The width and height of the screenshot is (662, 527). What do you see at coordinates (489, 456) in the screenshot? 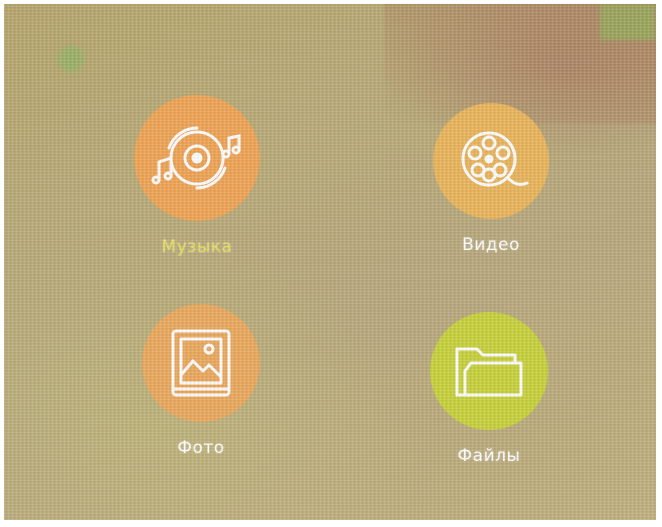
I see `menu-label-files: Файлы` at bounding box center [489, 456].